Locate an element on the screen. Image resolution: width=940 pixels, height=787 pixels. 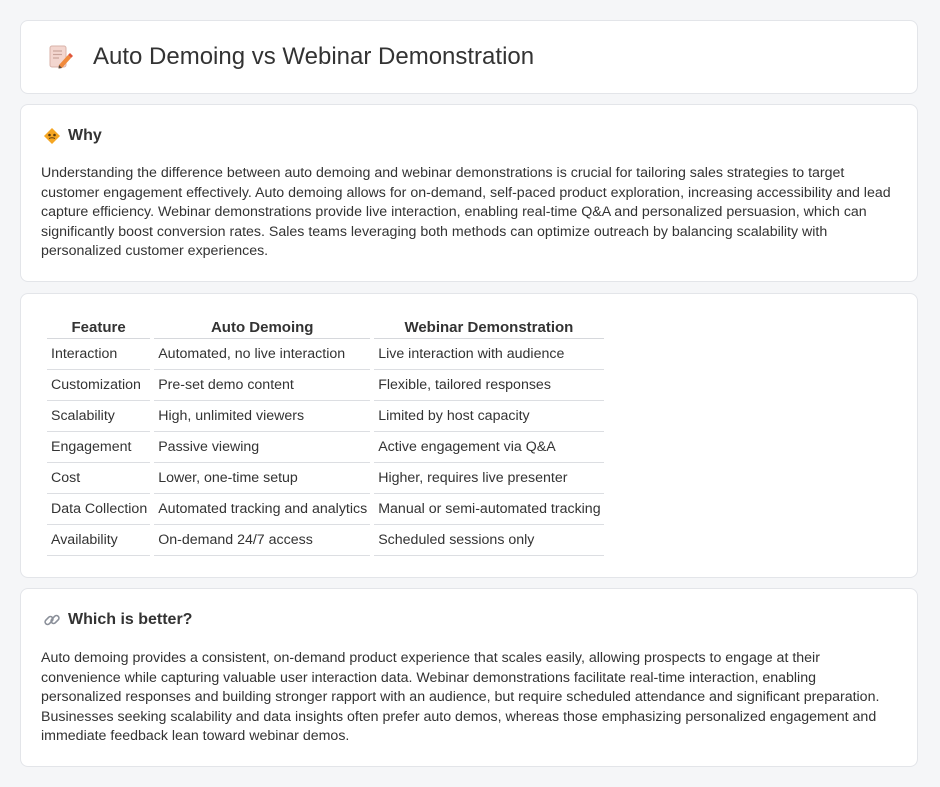
diamond-warning-icon is located at coordinates (52, 136).